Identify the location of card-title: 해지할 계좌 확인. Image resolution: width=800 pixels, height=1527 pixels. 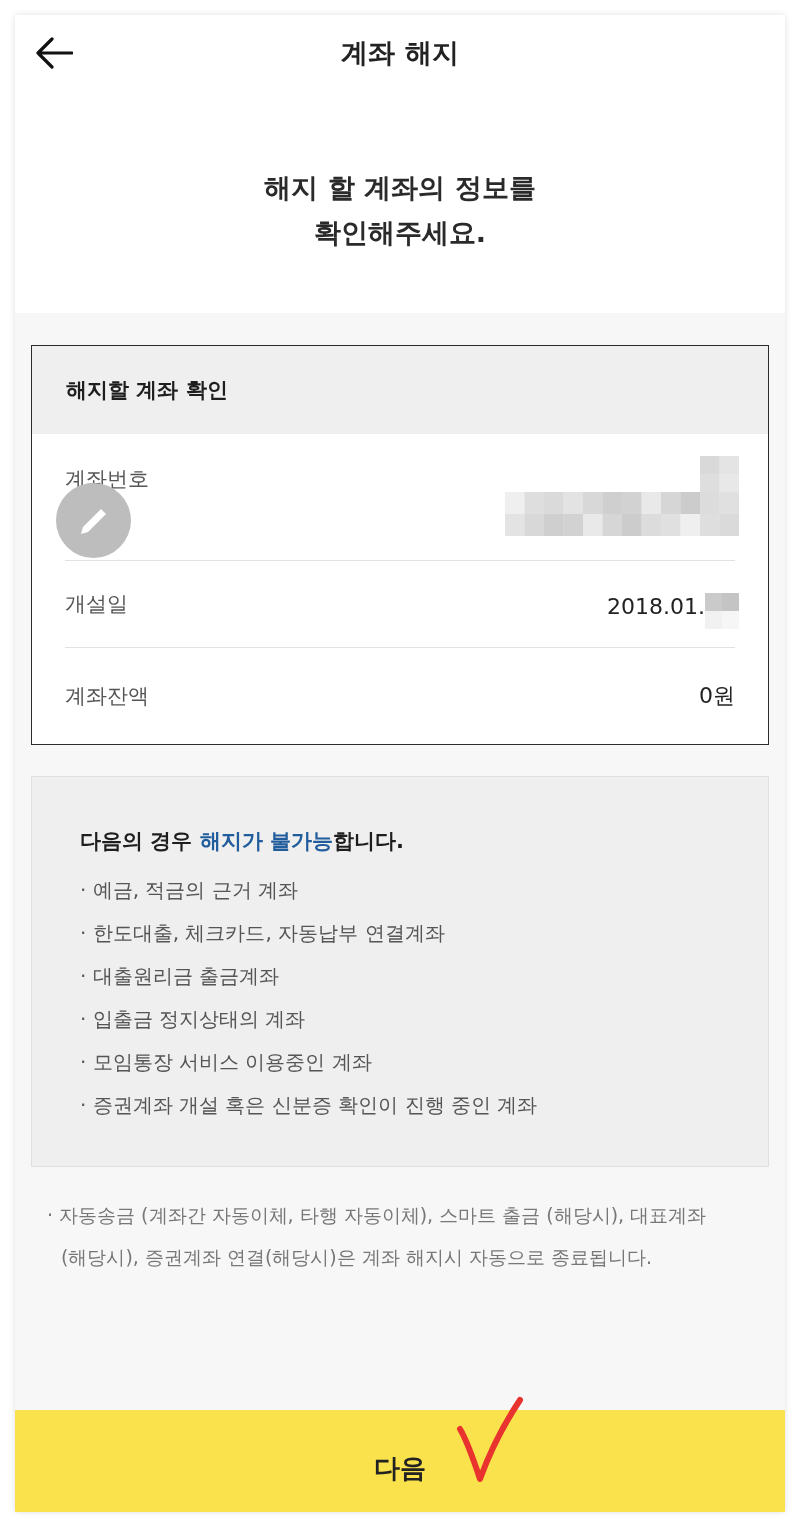
(147, 390).